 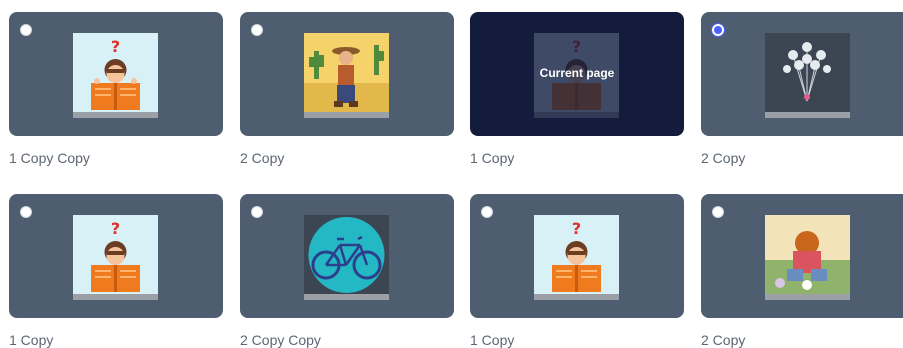 I want to click on page-tile: 2 Copy Copy, so click(x=347, y=271).